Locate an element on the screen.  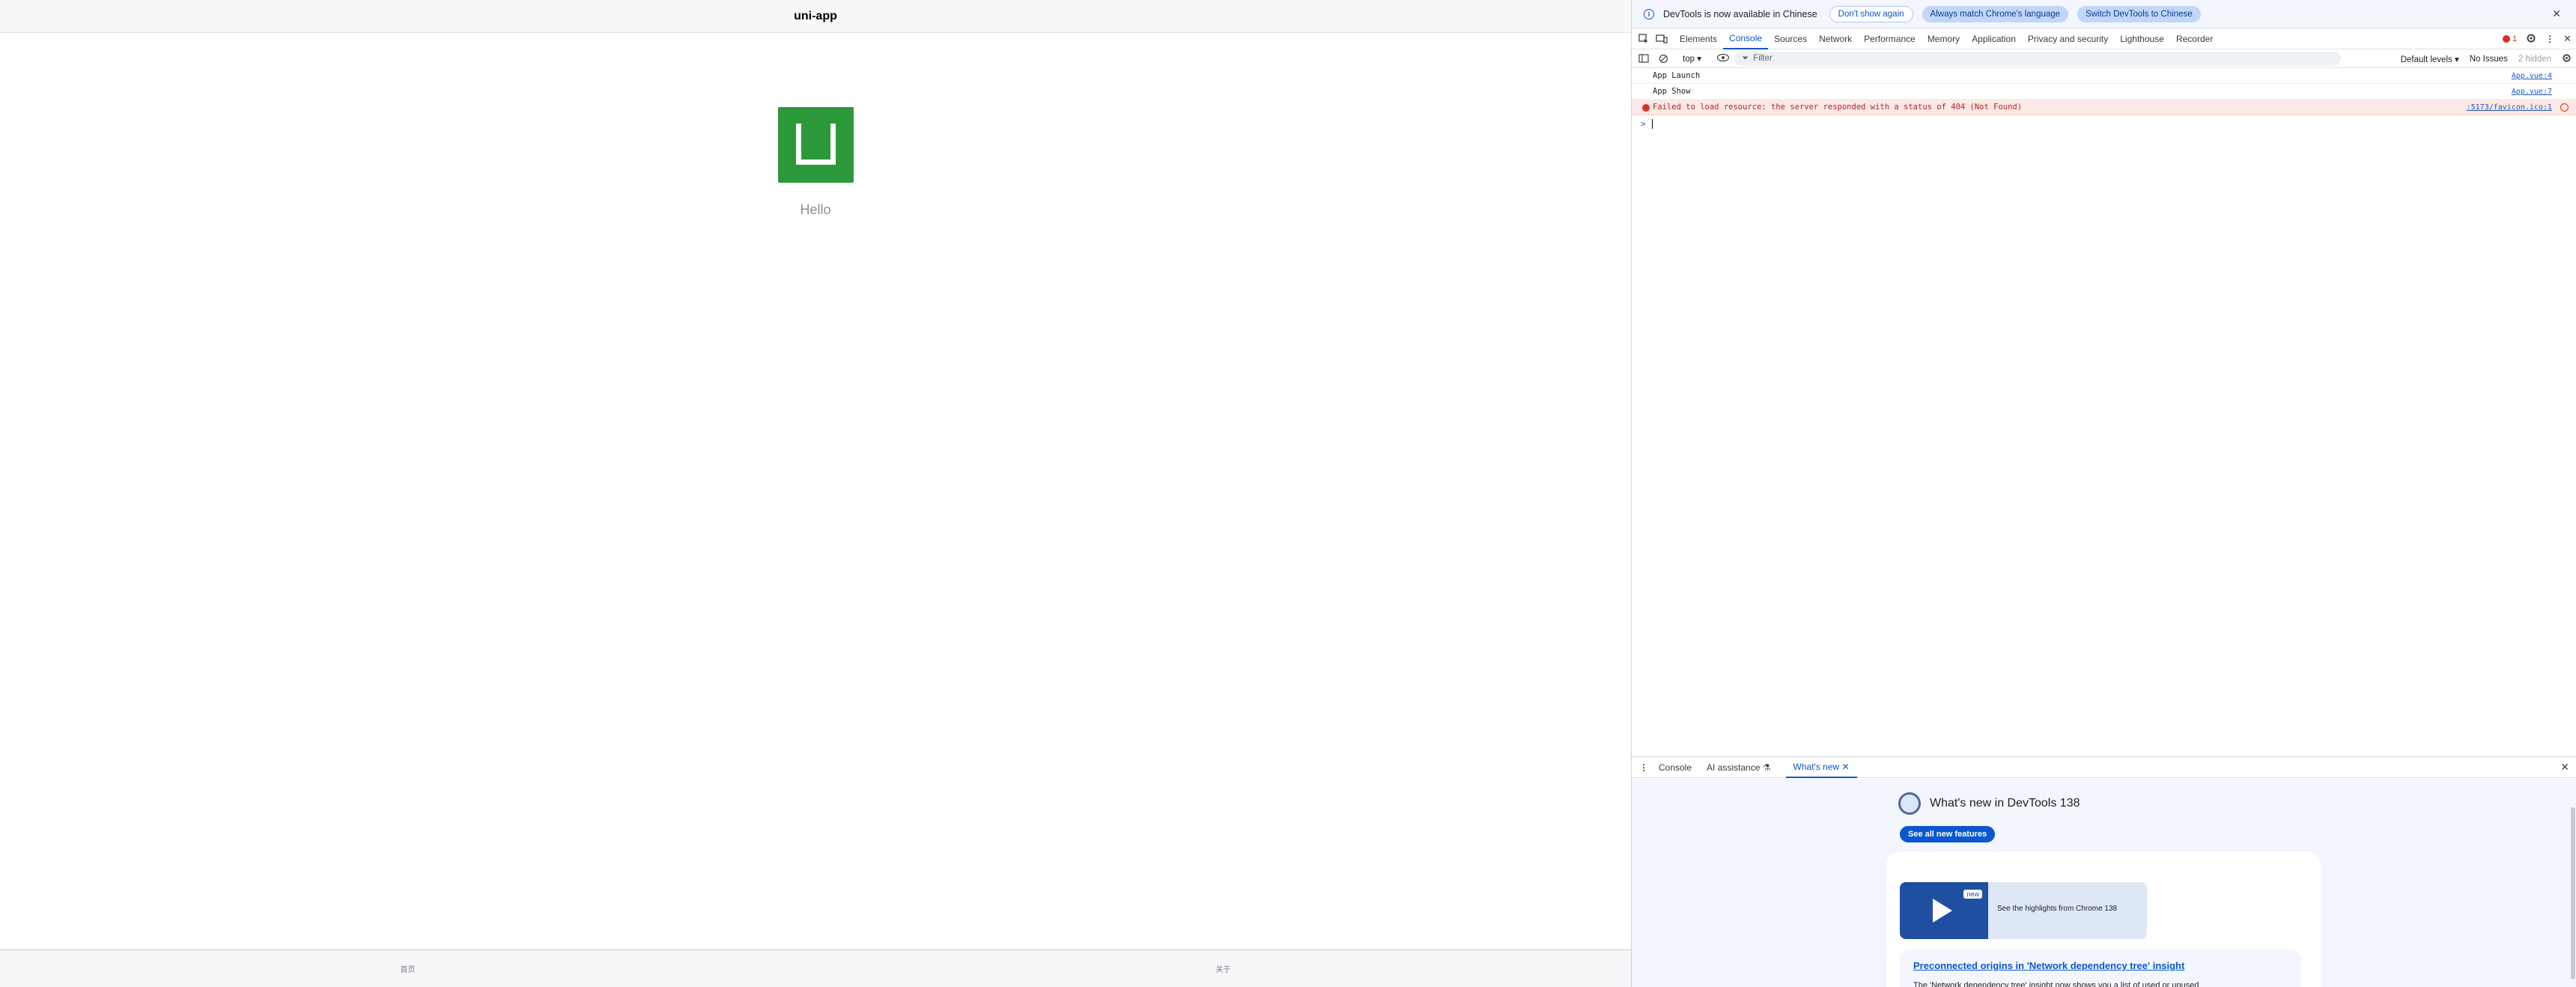
tab-memory: Memory is located at coordinates (1944, 38).